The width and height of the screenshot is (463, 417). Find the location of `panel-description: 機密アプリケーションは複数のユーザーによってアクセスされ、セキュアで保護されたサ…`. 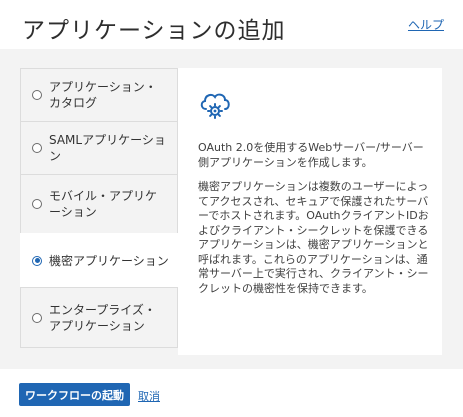

panel-description: 機密アプリケーションは複数のユーザーによってアクセスされ、セキュアで保護されたサ… is located at coordinates (313, 237).